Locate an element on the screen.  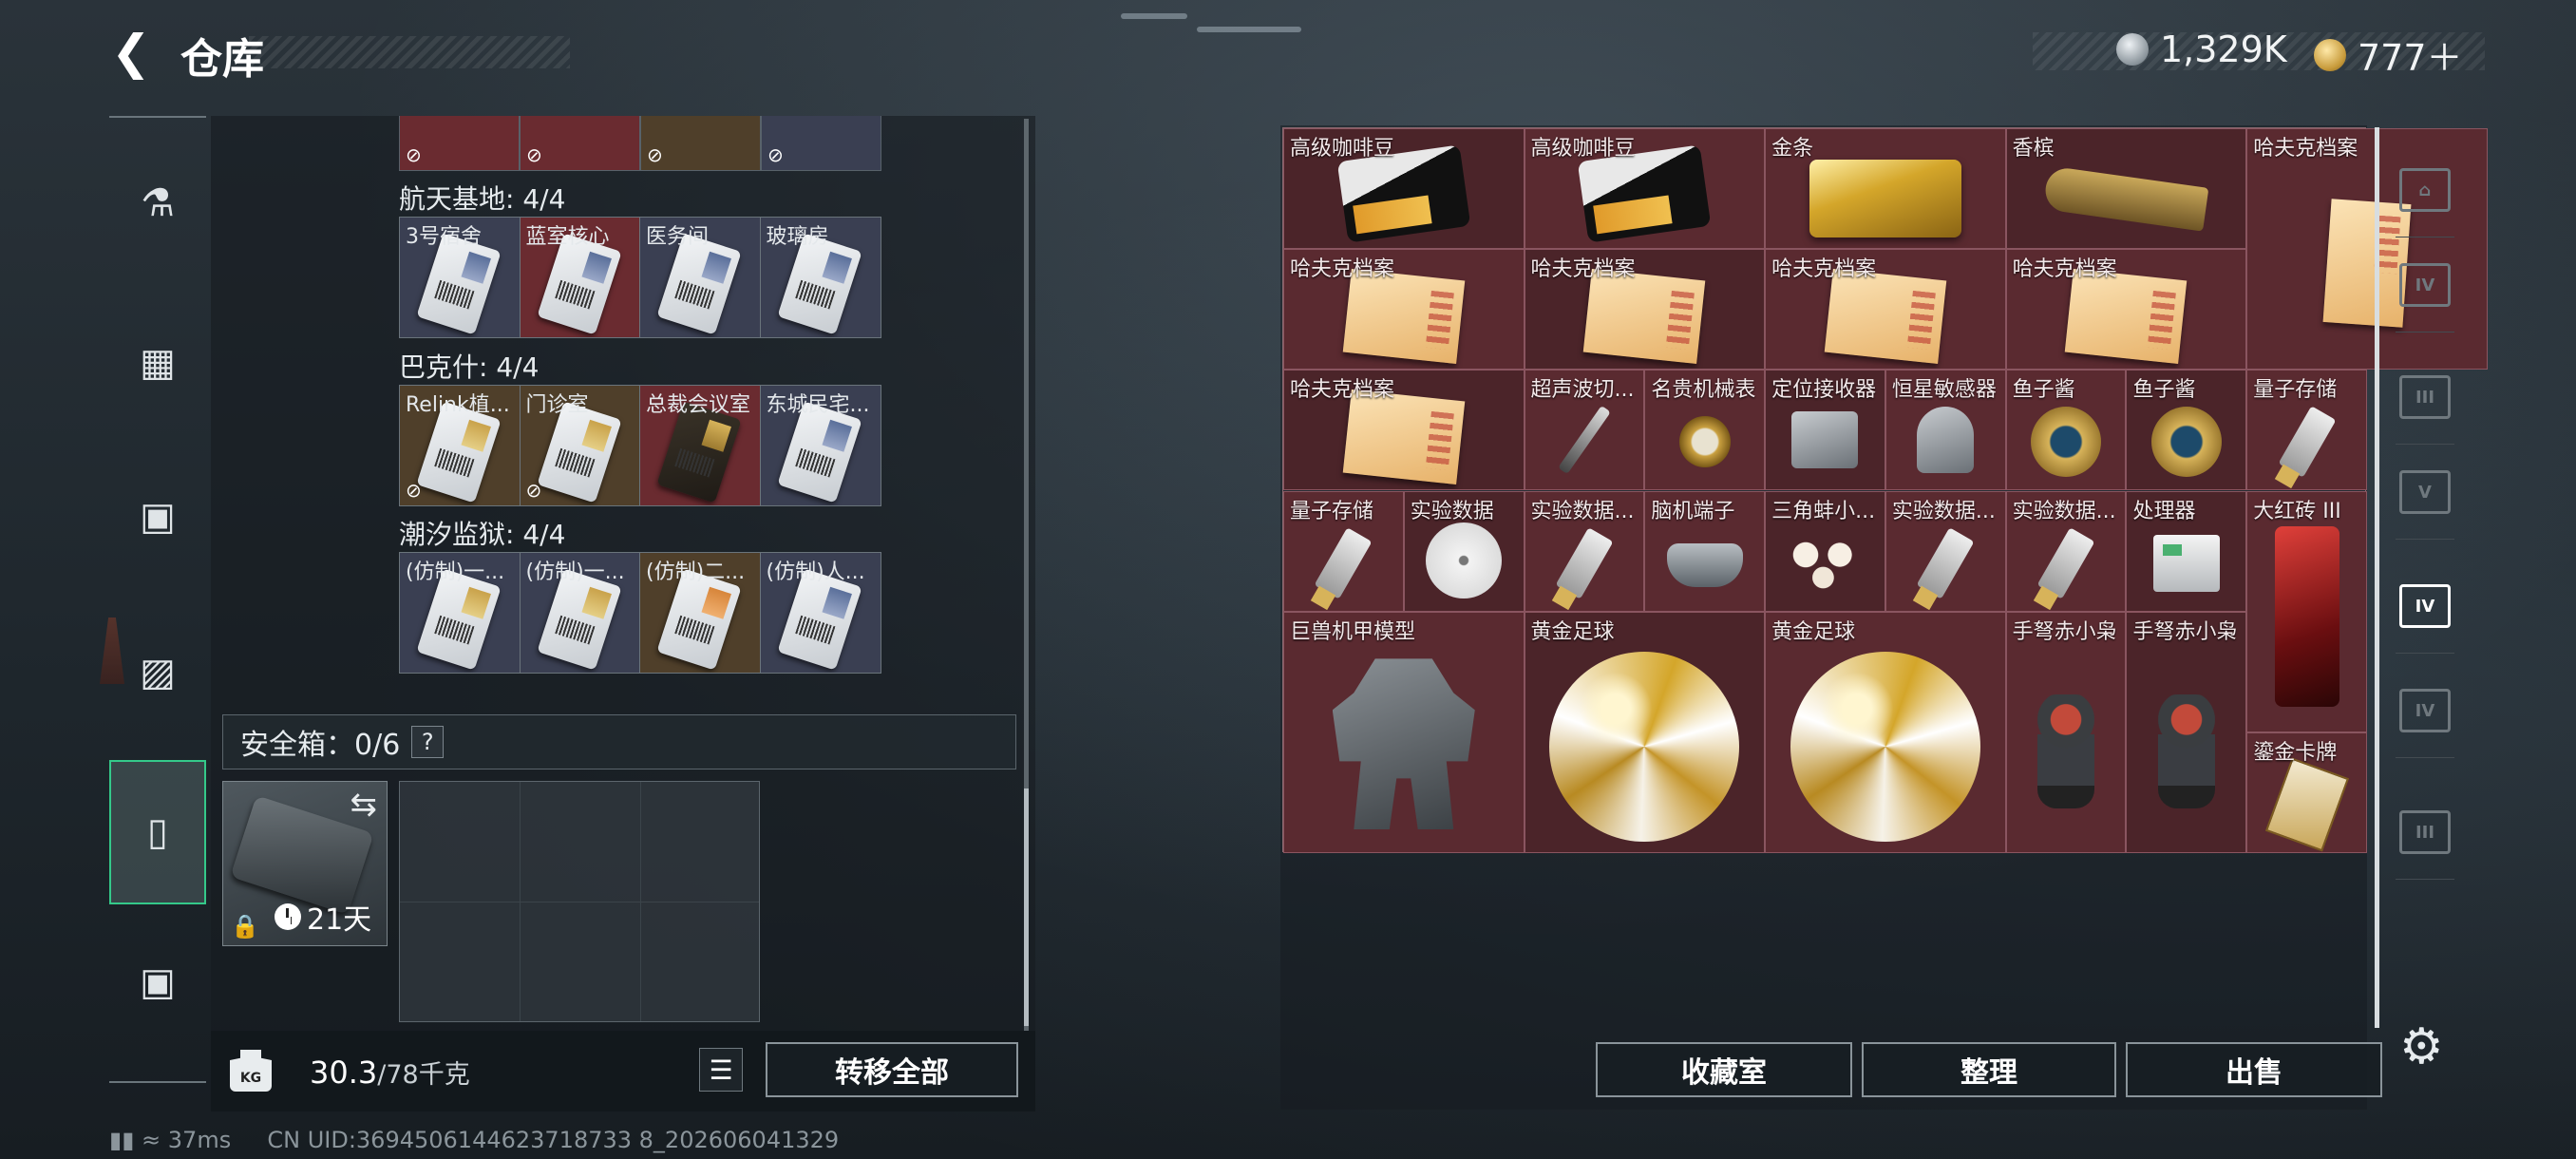
stash-tab-7-icon: III is located at coordinates (2425, 832).